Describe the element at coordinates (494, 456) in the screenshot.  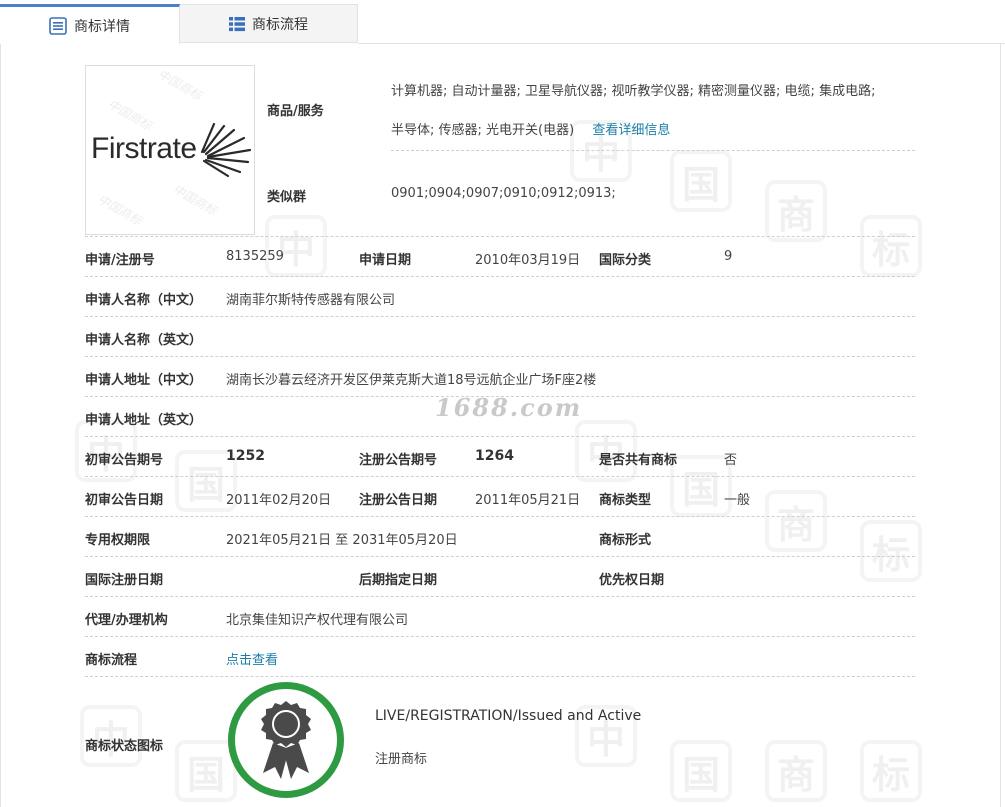
I see `reg-pub-no-value: 1264` at that location.